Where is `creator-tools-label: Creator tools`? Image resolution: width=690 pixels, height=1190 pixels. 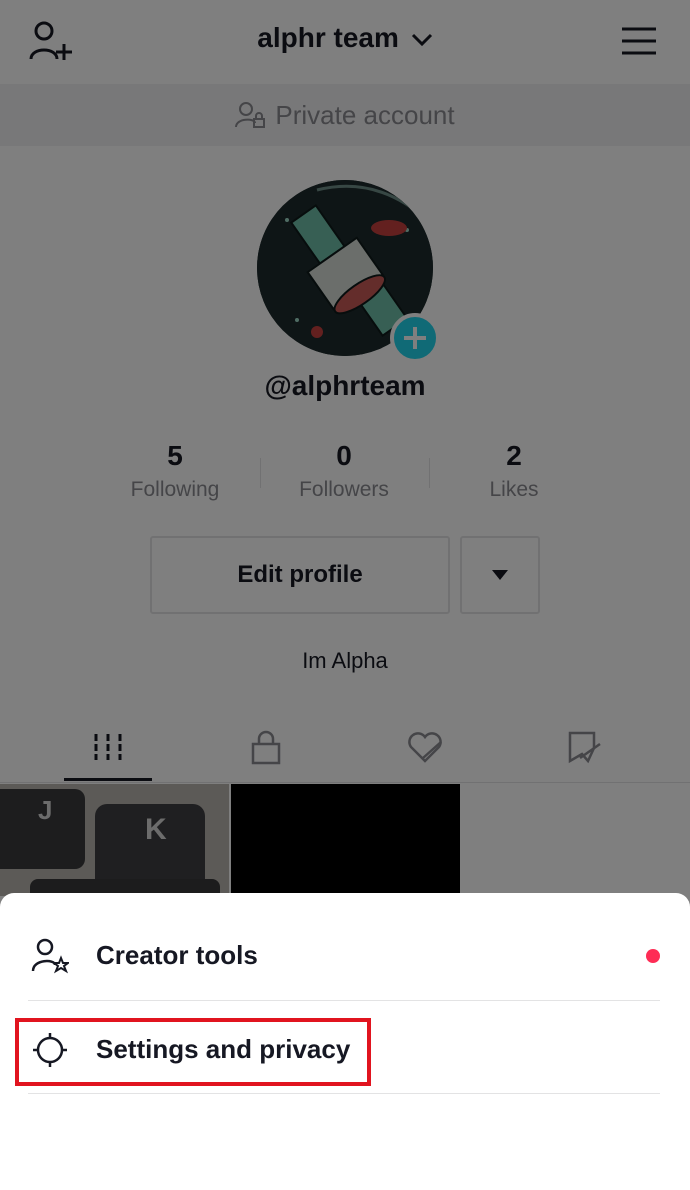
creator-tools-label: Creator tools is located at coordinates (177, 955).